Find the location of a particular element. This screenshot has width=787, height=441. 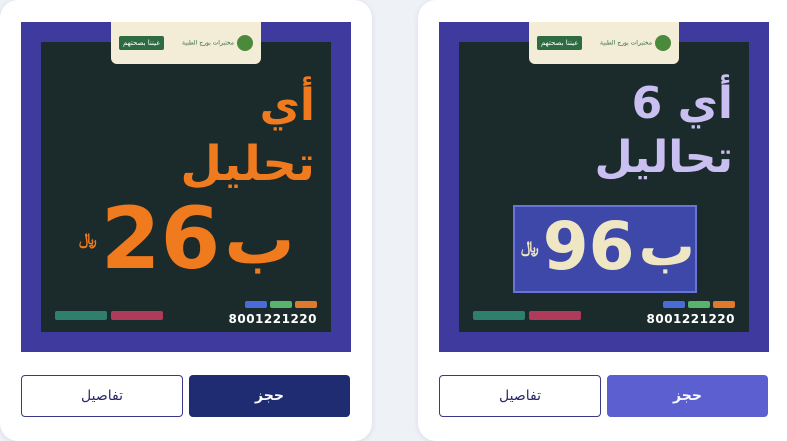

offer-price: 26 is located at coordinates (160, 239).